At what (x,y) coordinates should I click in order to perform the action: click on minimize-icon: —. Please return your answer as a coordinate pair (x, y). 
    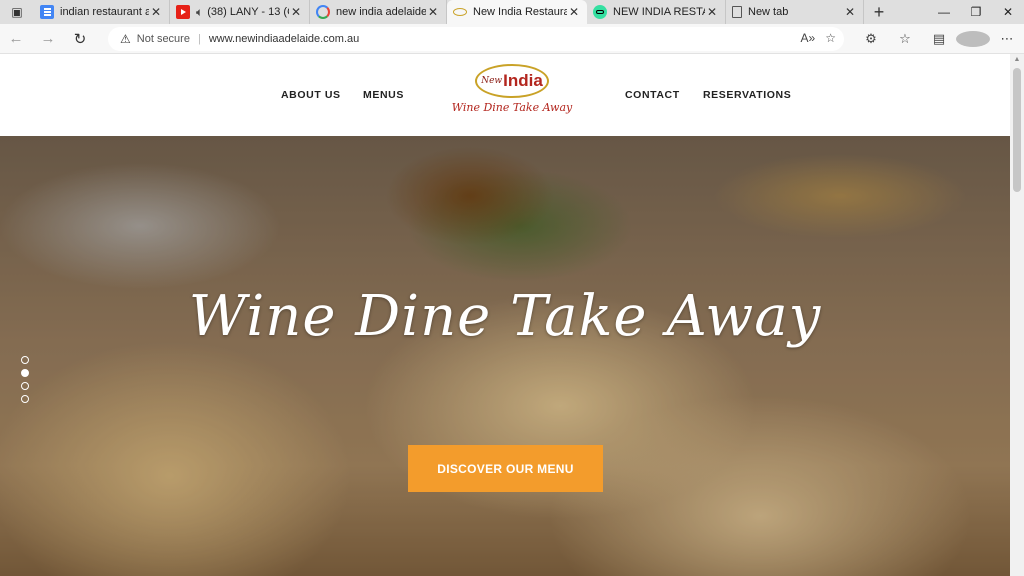
    Looking at the image, I should click on (944, 12).